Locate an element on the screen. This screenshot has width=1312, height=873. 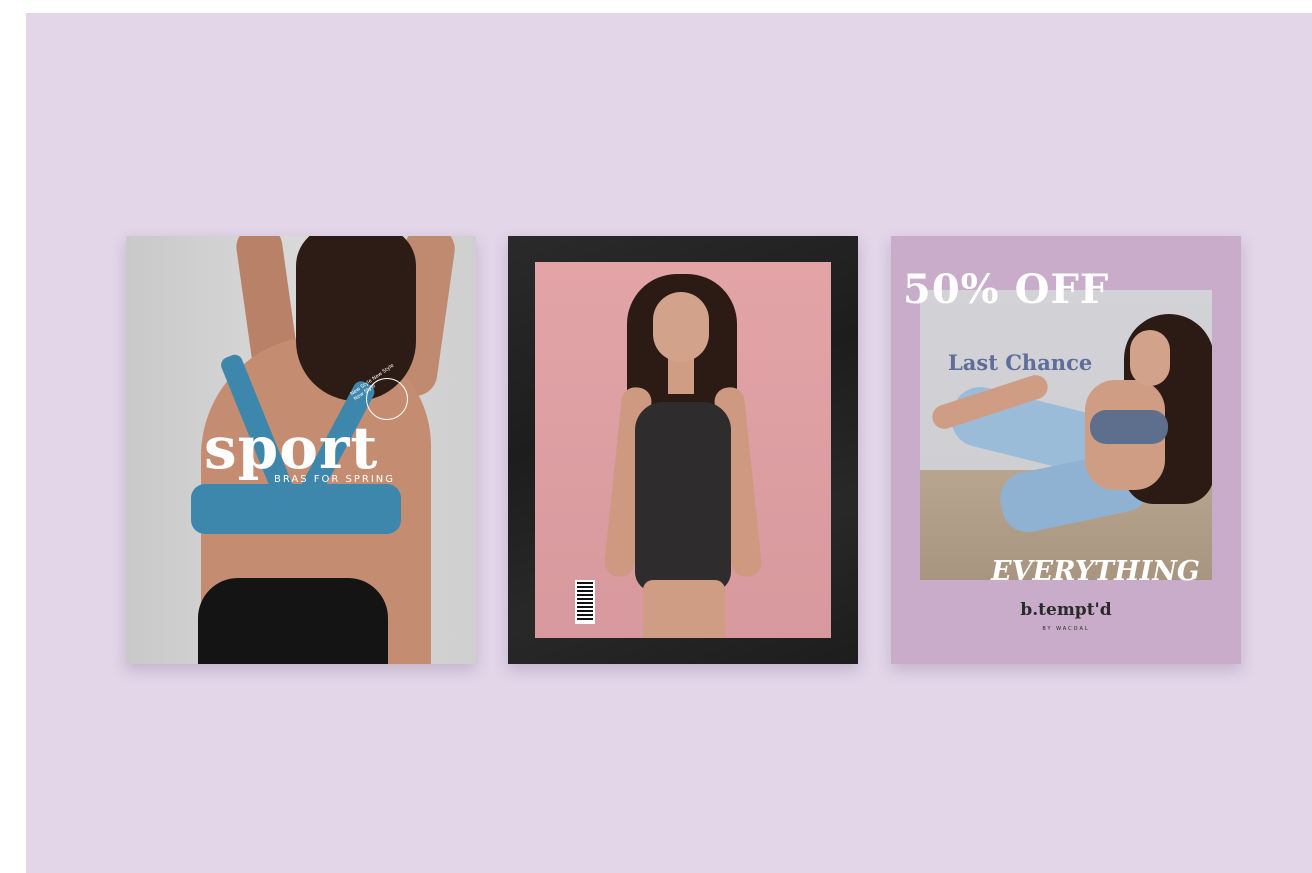
poster-bodysuit is located at coordinates (683, 450).